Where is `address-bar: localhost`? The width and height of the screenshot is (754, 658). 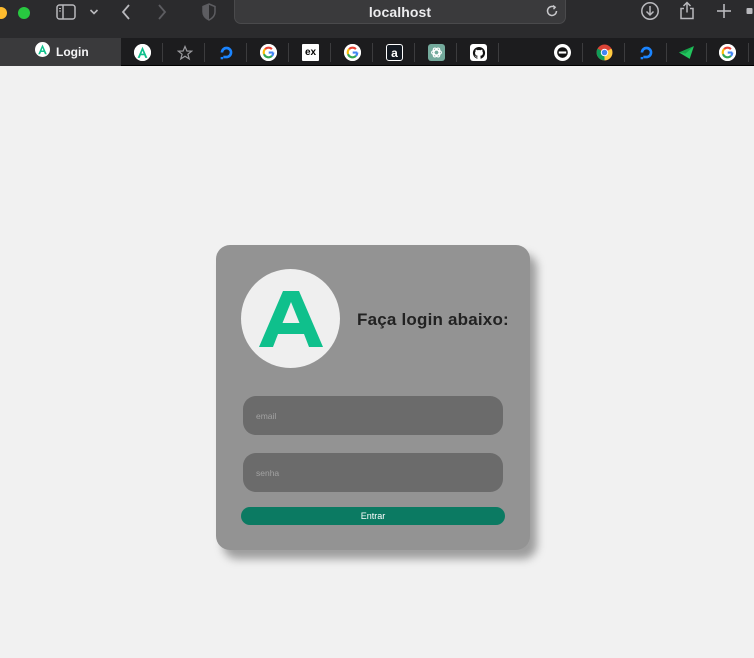 address-bar: localhost is located at coordinates (400, 12).